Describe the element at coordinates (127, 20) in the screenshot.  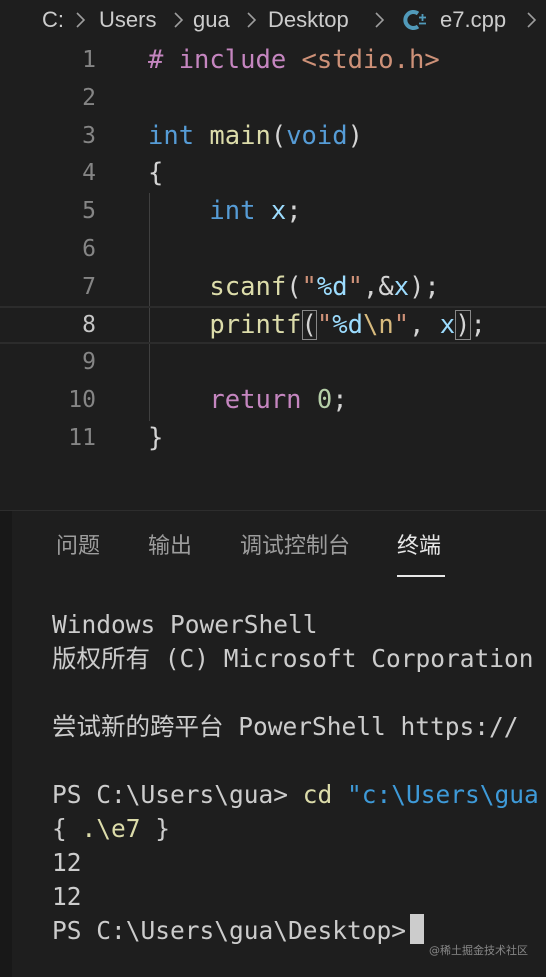
I see `breadcrumb-item-users: Users` at that location.